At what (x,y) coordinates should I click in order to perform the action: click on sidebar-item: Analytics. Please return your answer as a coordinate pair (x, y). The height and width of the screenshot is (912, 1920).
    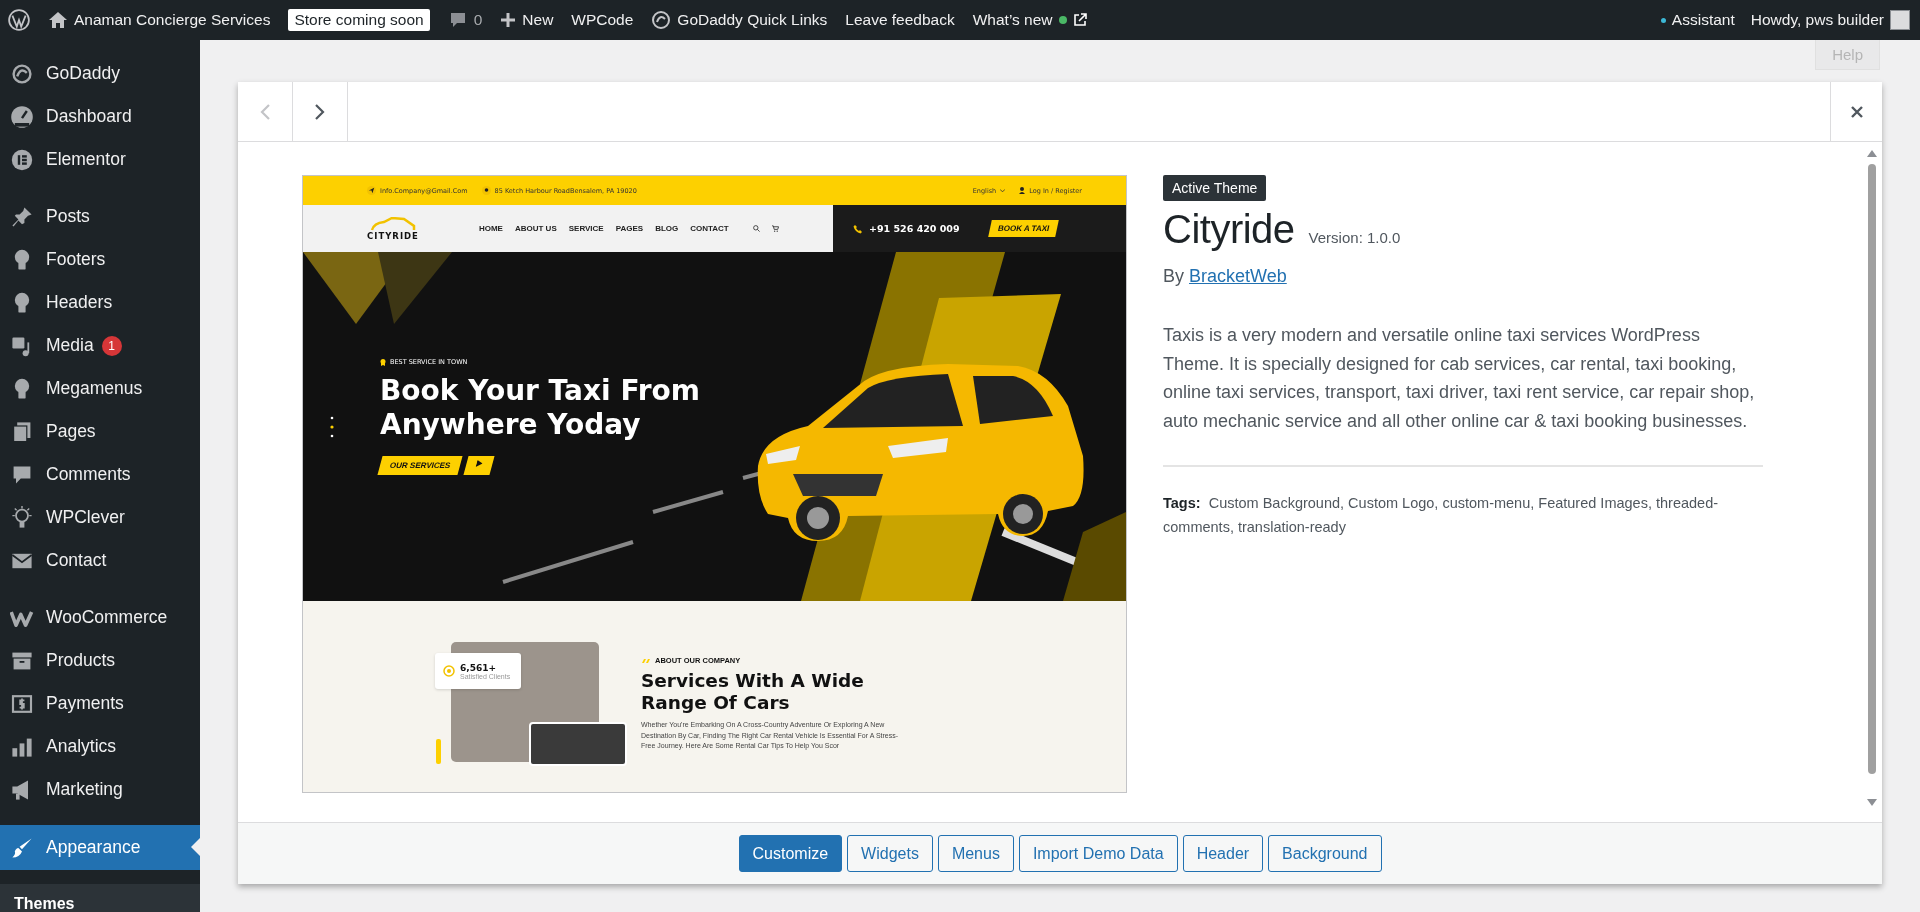
    Looking at the image, I should click on (100, 746).